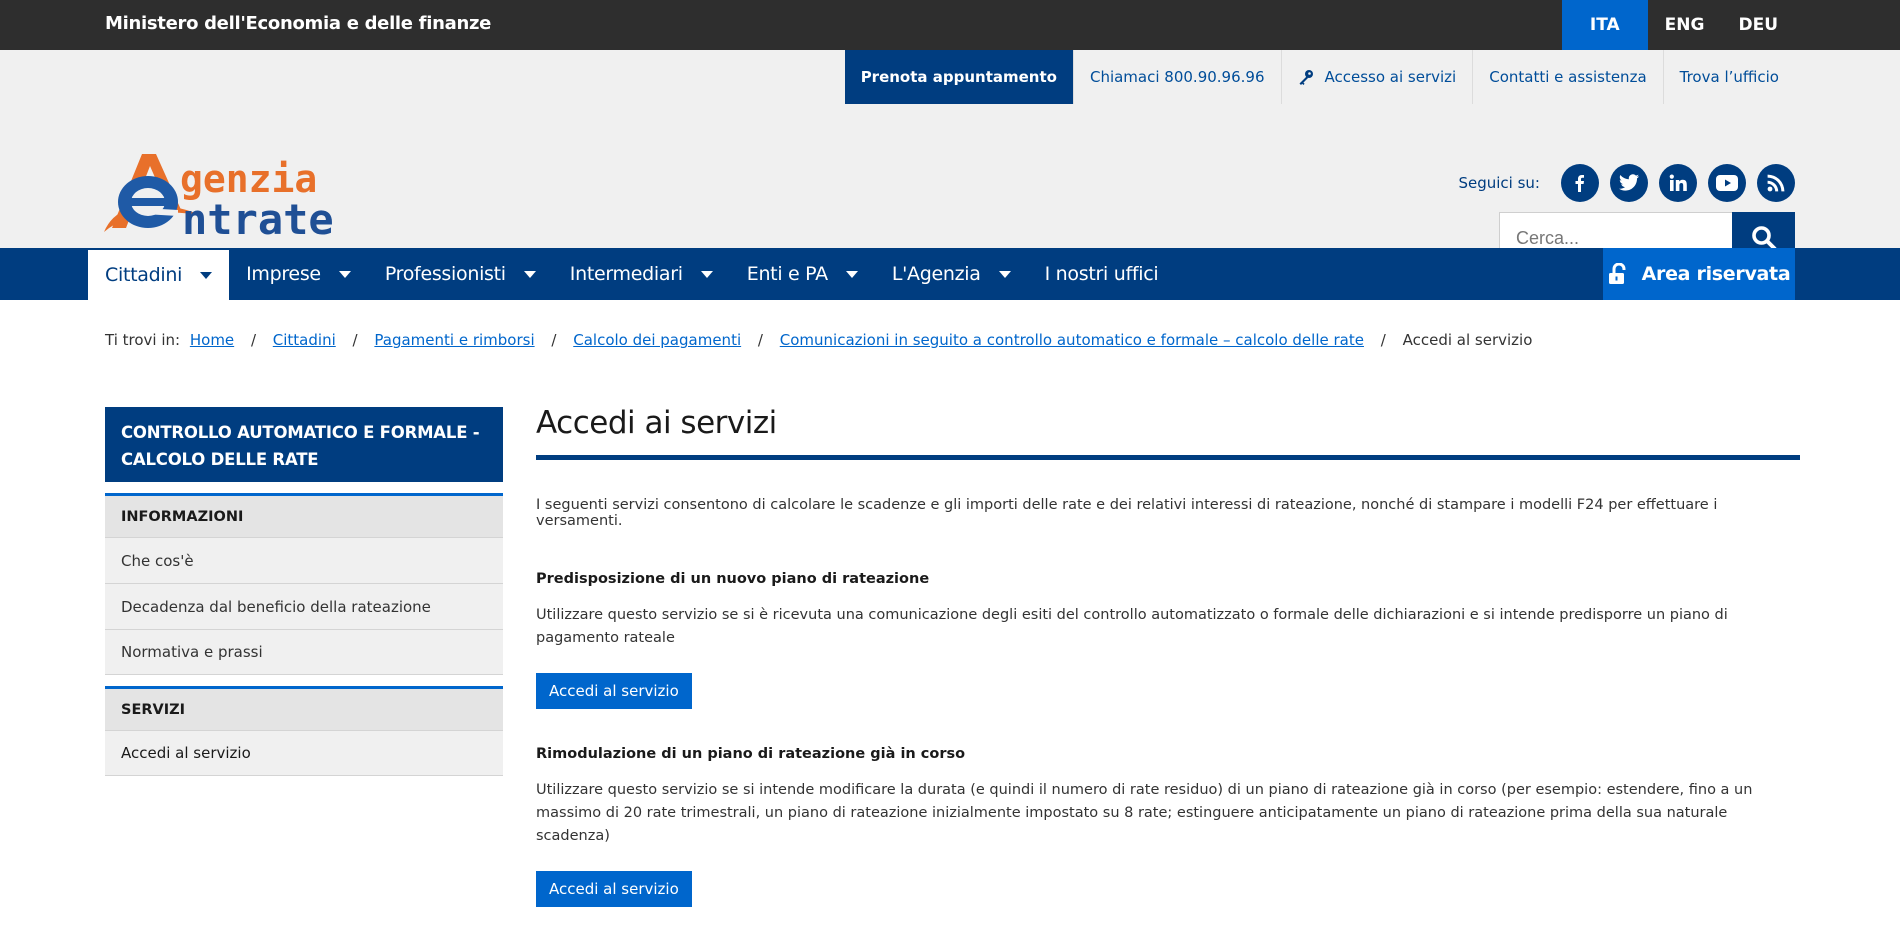 The width and height of the screenshot is (1900, 932). I want to click on sidebar-item-accedi: Accedi al servizio, so click(304, 753).